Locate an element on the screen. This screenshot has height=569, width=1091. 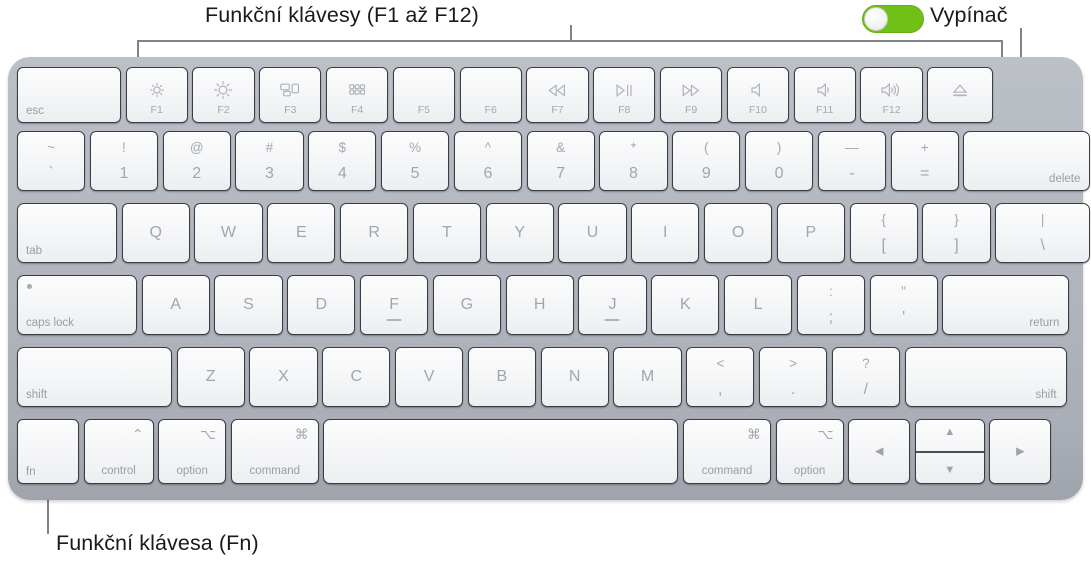
key-key-9: (9 is located at coordinates (706, 161).